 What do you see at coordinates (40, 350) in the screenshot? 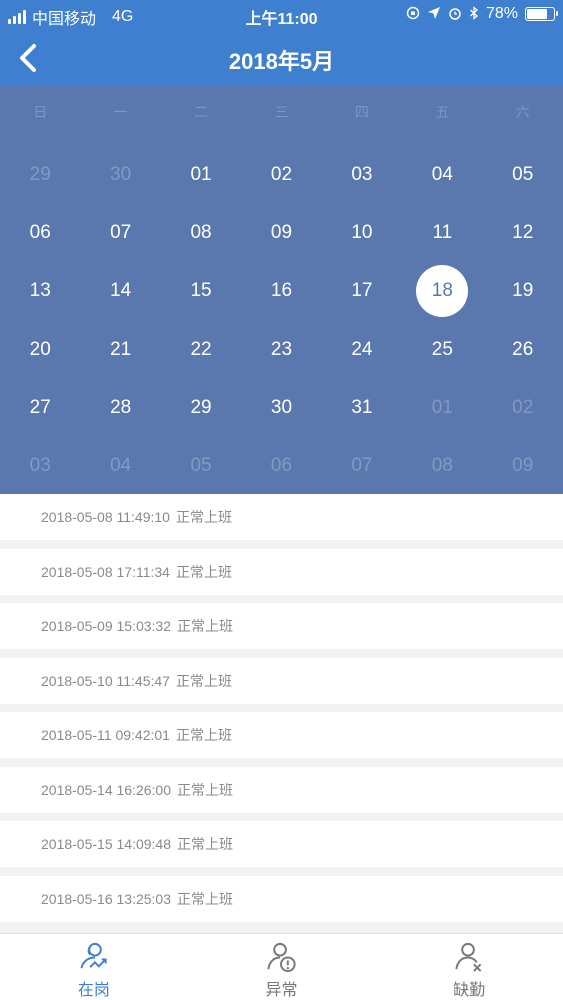
I see `calendar-day: 20` at bounding box center [40, 350].